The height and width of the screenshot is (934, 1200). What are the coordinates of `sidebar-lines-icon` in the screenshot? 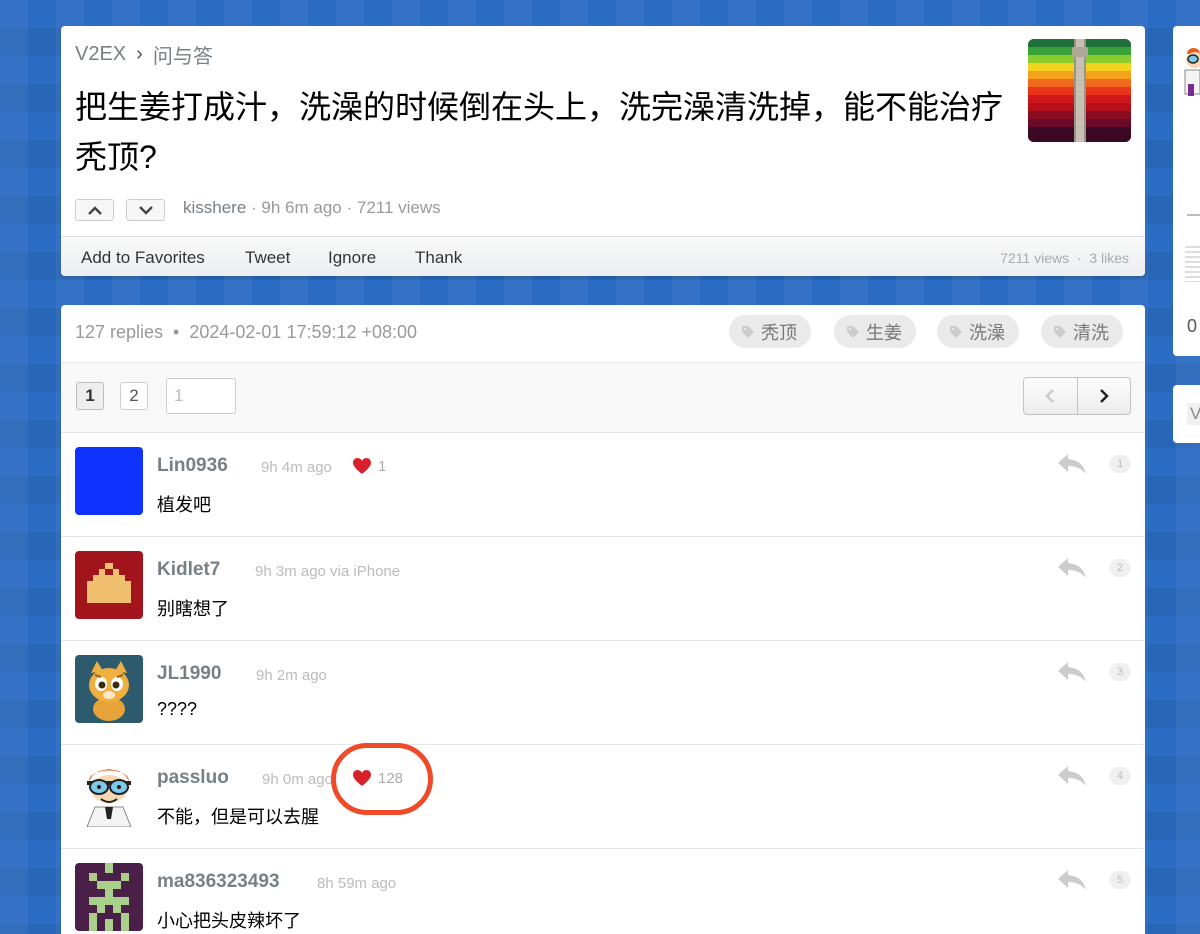 It's located at (1192, 264).